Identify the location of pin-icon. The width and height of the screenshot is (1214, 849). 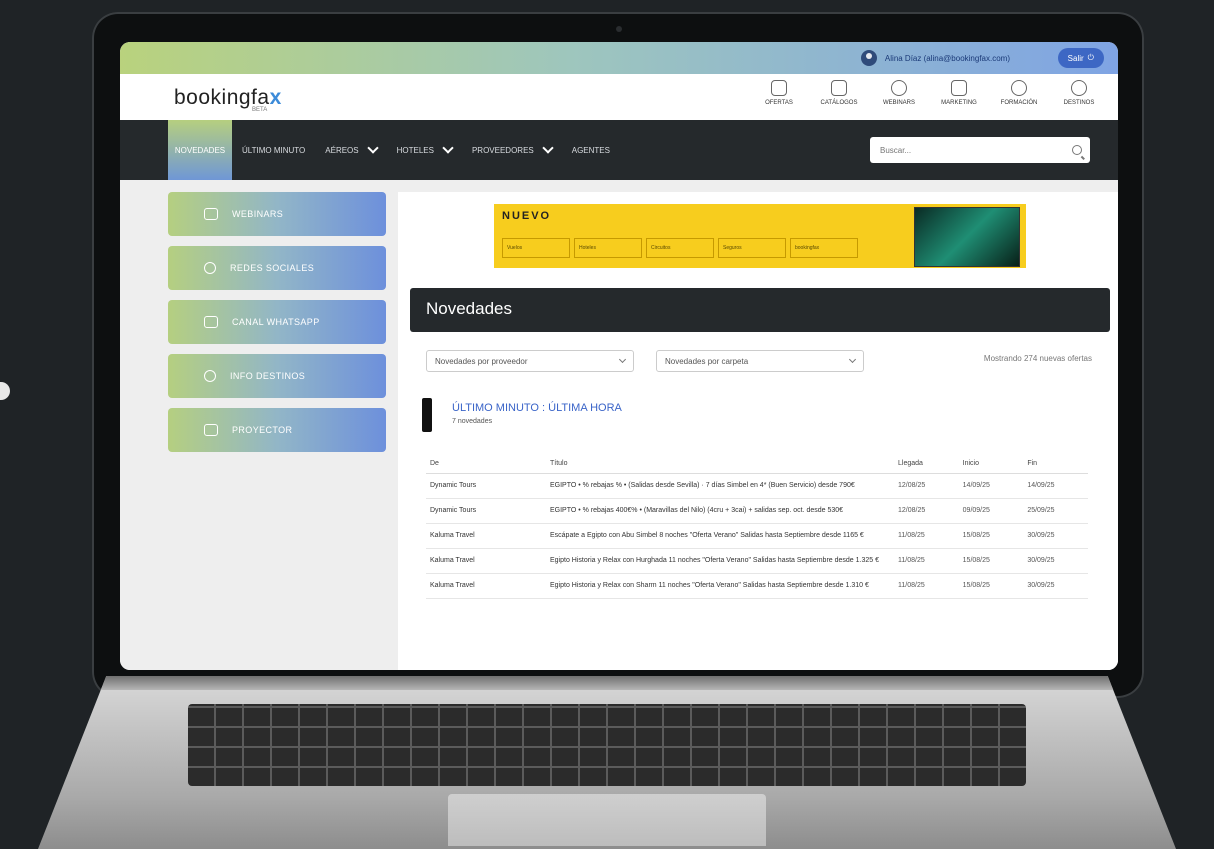
(1079, 88).